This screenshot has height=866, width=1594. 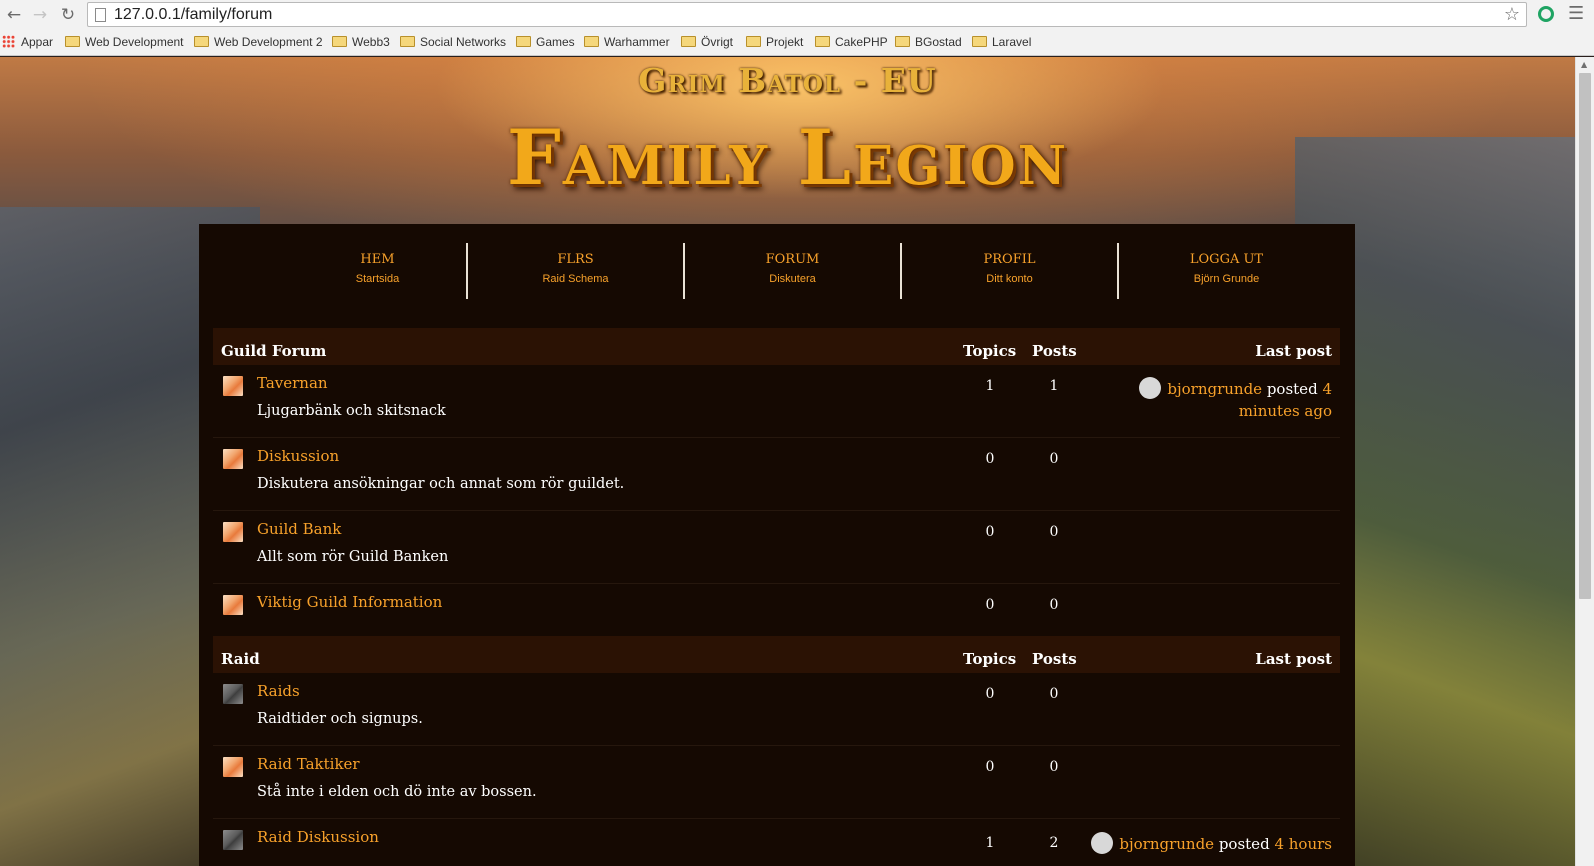 I want to click on posts-count: 1, so click(x=1054, y=386).